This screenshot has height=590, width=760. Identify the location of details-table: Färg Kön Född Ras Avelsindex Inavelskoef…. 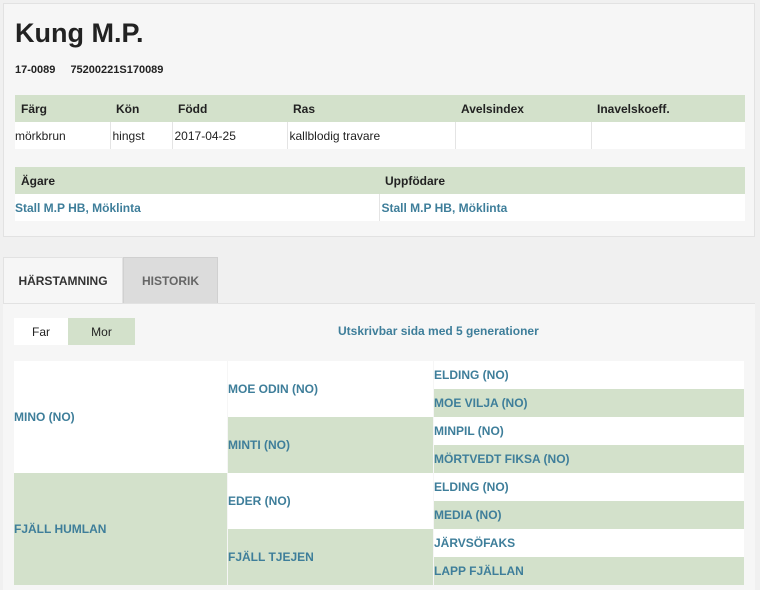
(380, 122).